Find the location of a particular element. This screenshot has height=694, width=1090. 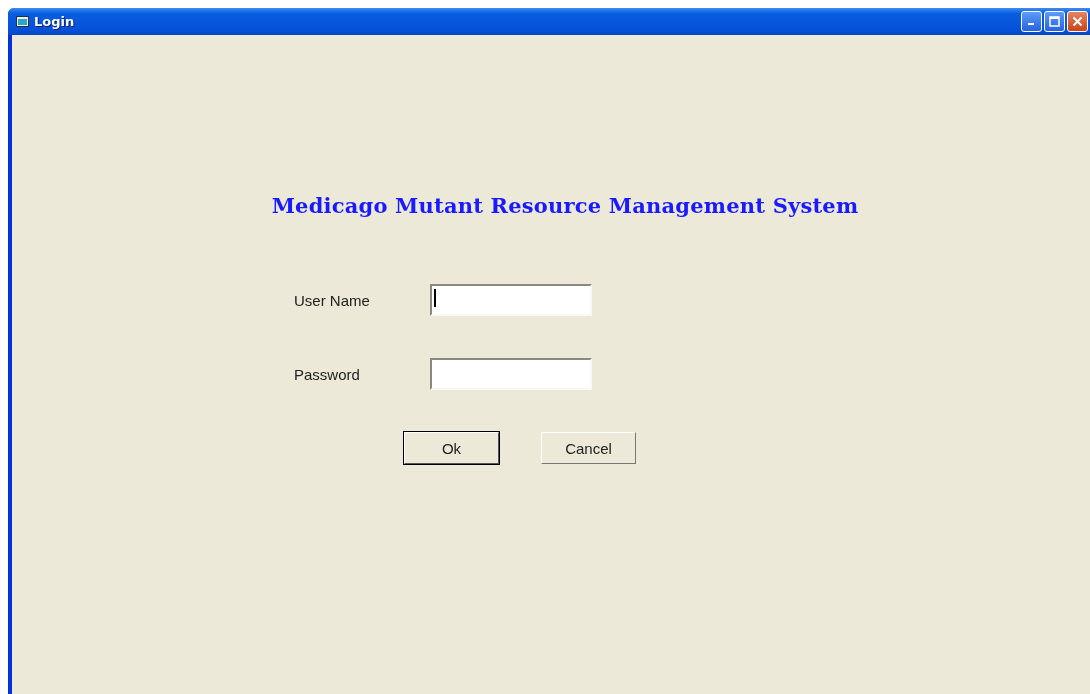

maximize-icon is located at coordinates (1054, 21).